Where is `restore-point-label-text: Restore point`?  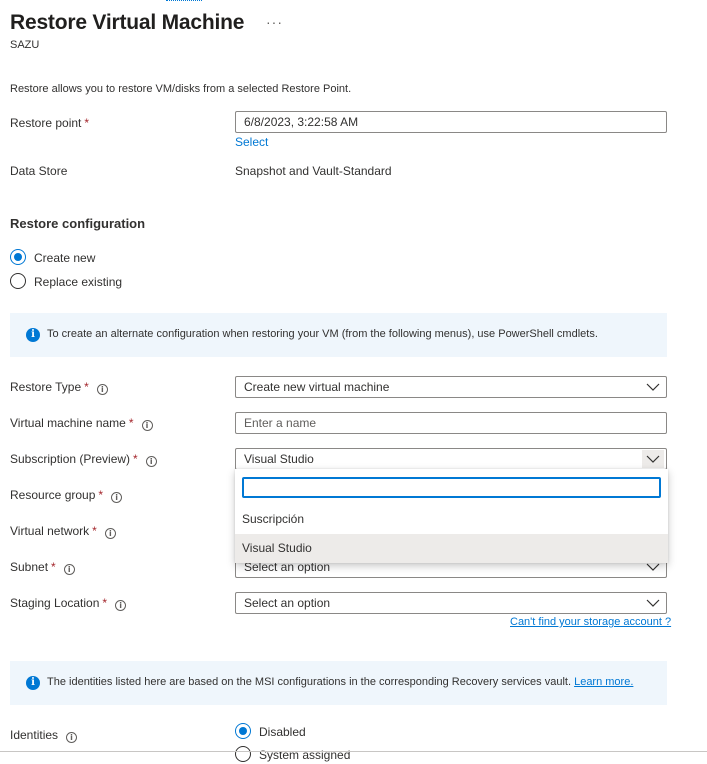
restore-point-label-text: Restore point is located at coordinates (46, 123).